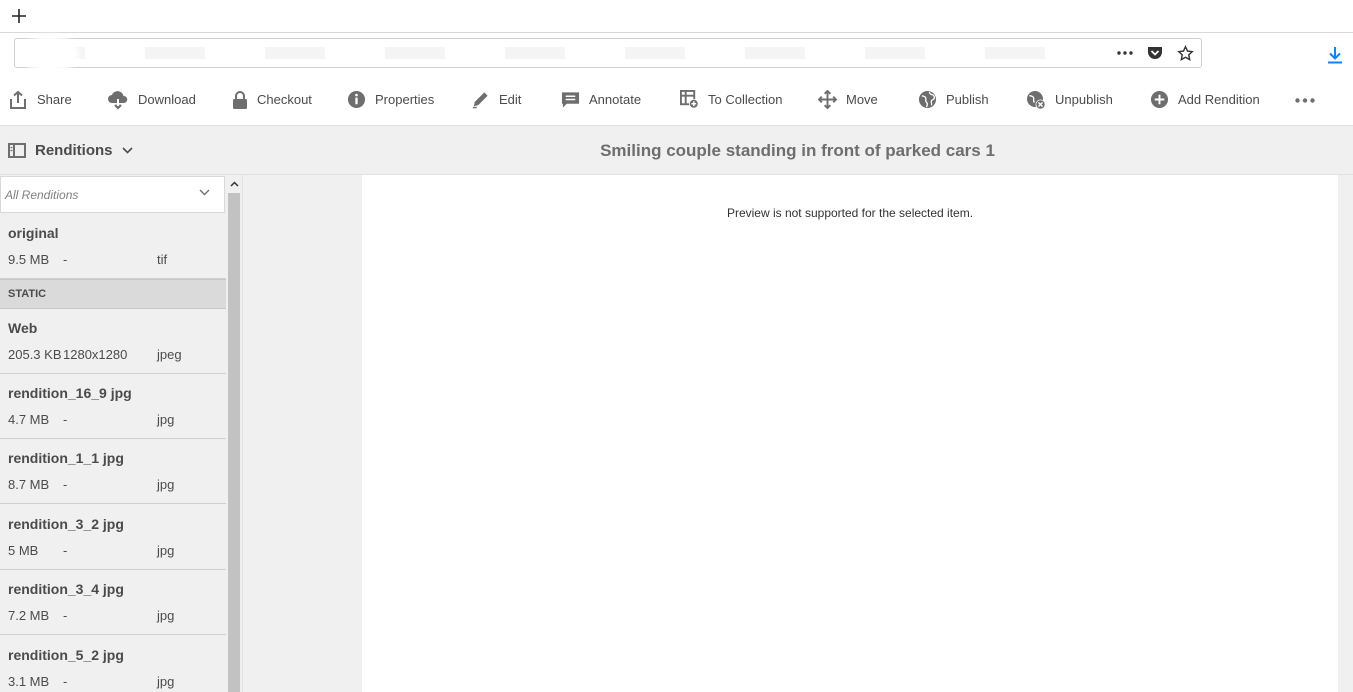  Describe the element at coordinates (66, 458) in the screenshot. I see `rendition-name: rendition_1_1 jpg` at that location.